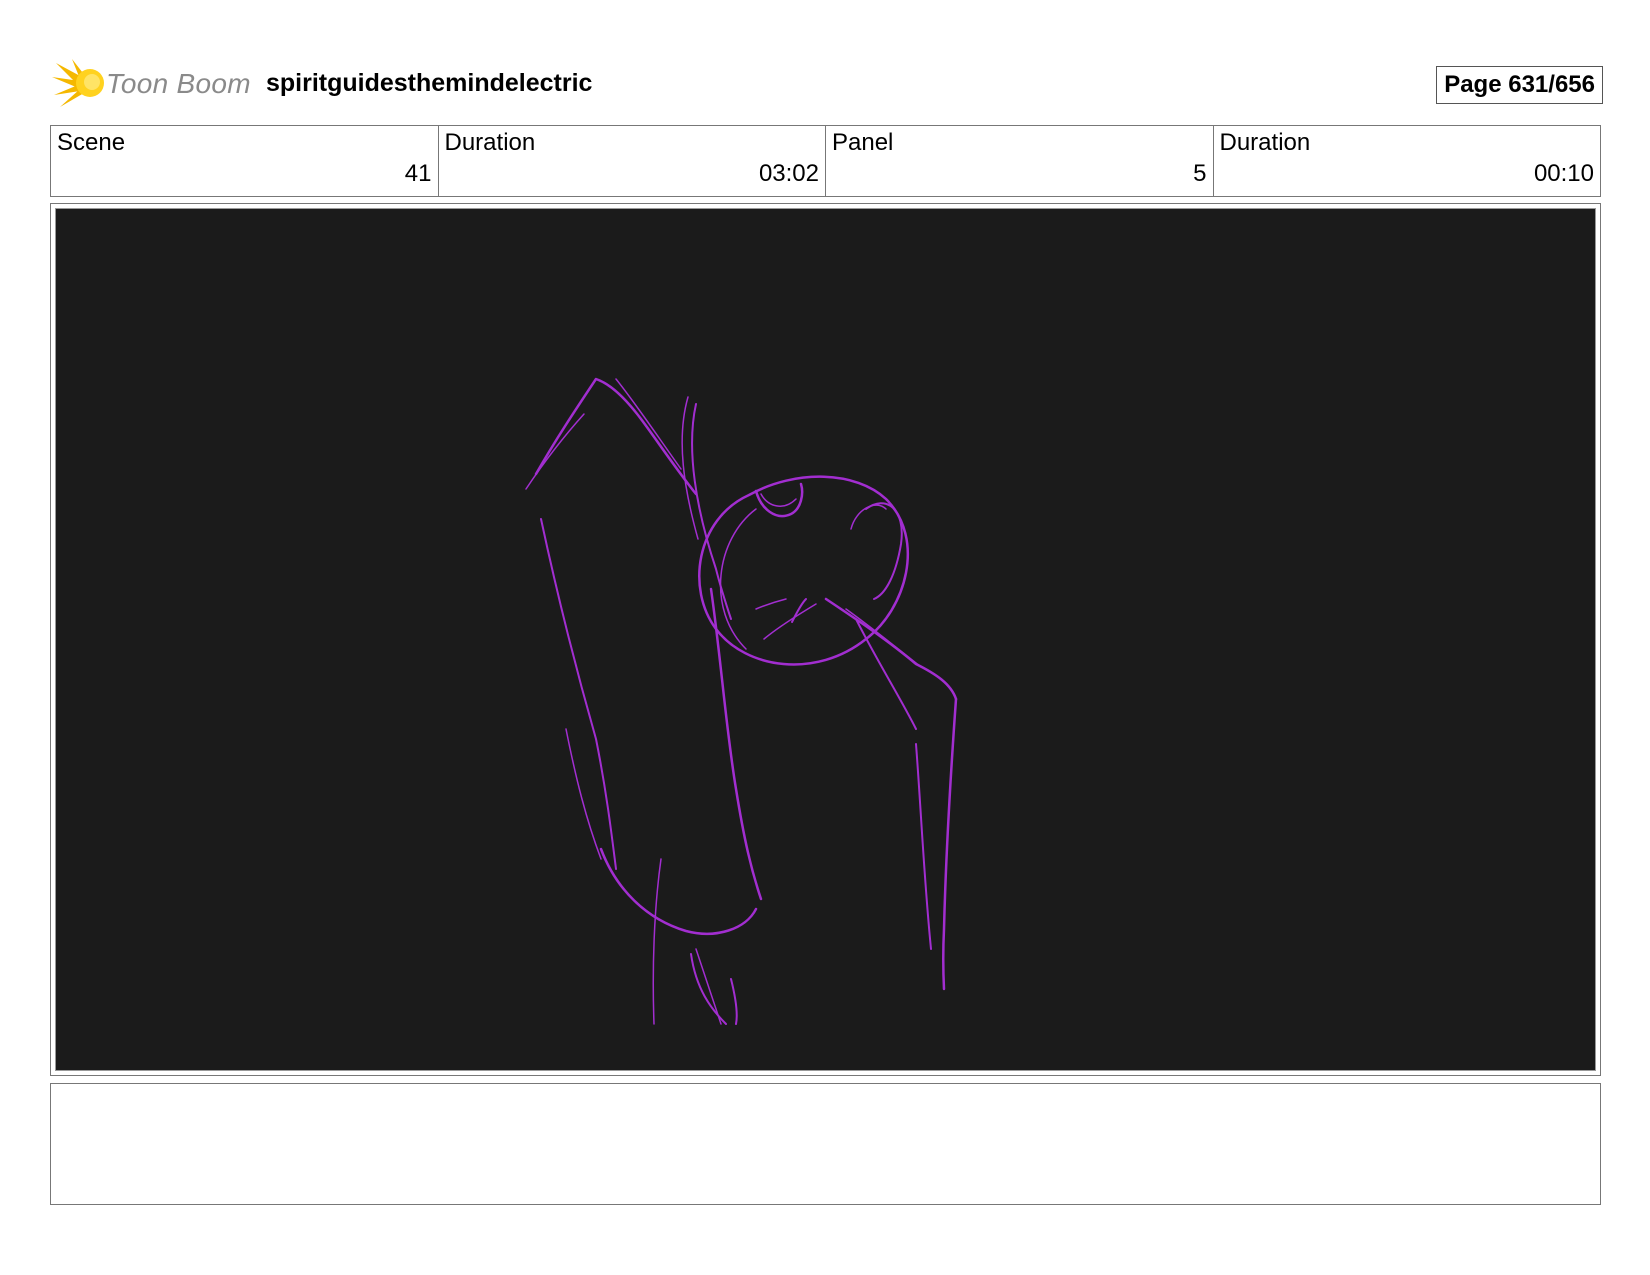 Image resolution: width=1650 pixels, height=1275 pixels. Describe the element at coordinates (1407, 161) in the screenshot. I see `panel-duration-cell: Duration 00:10` at that location.